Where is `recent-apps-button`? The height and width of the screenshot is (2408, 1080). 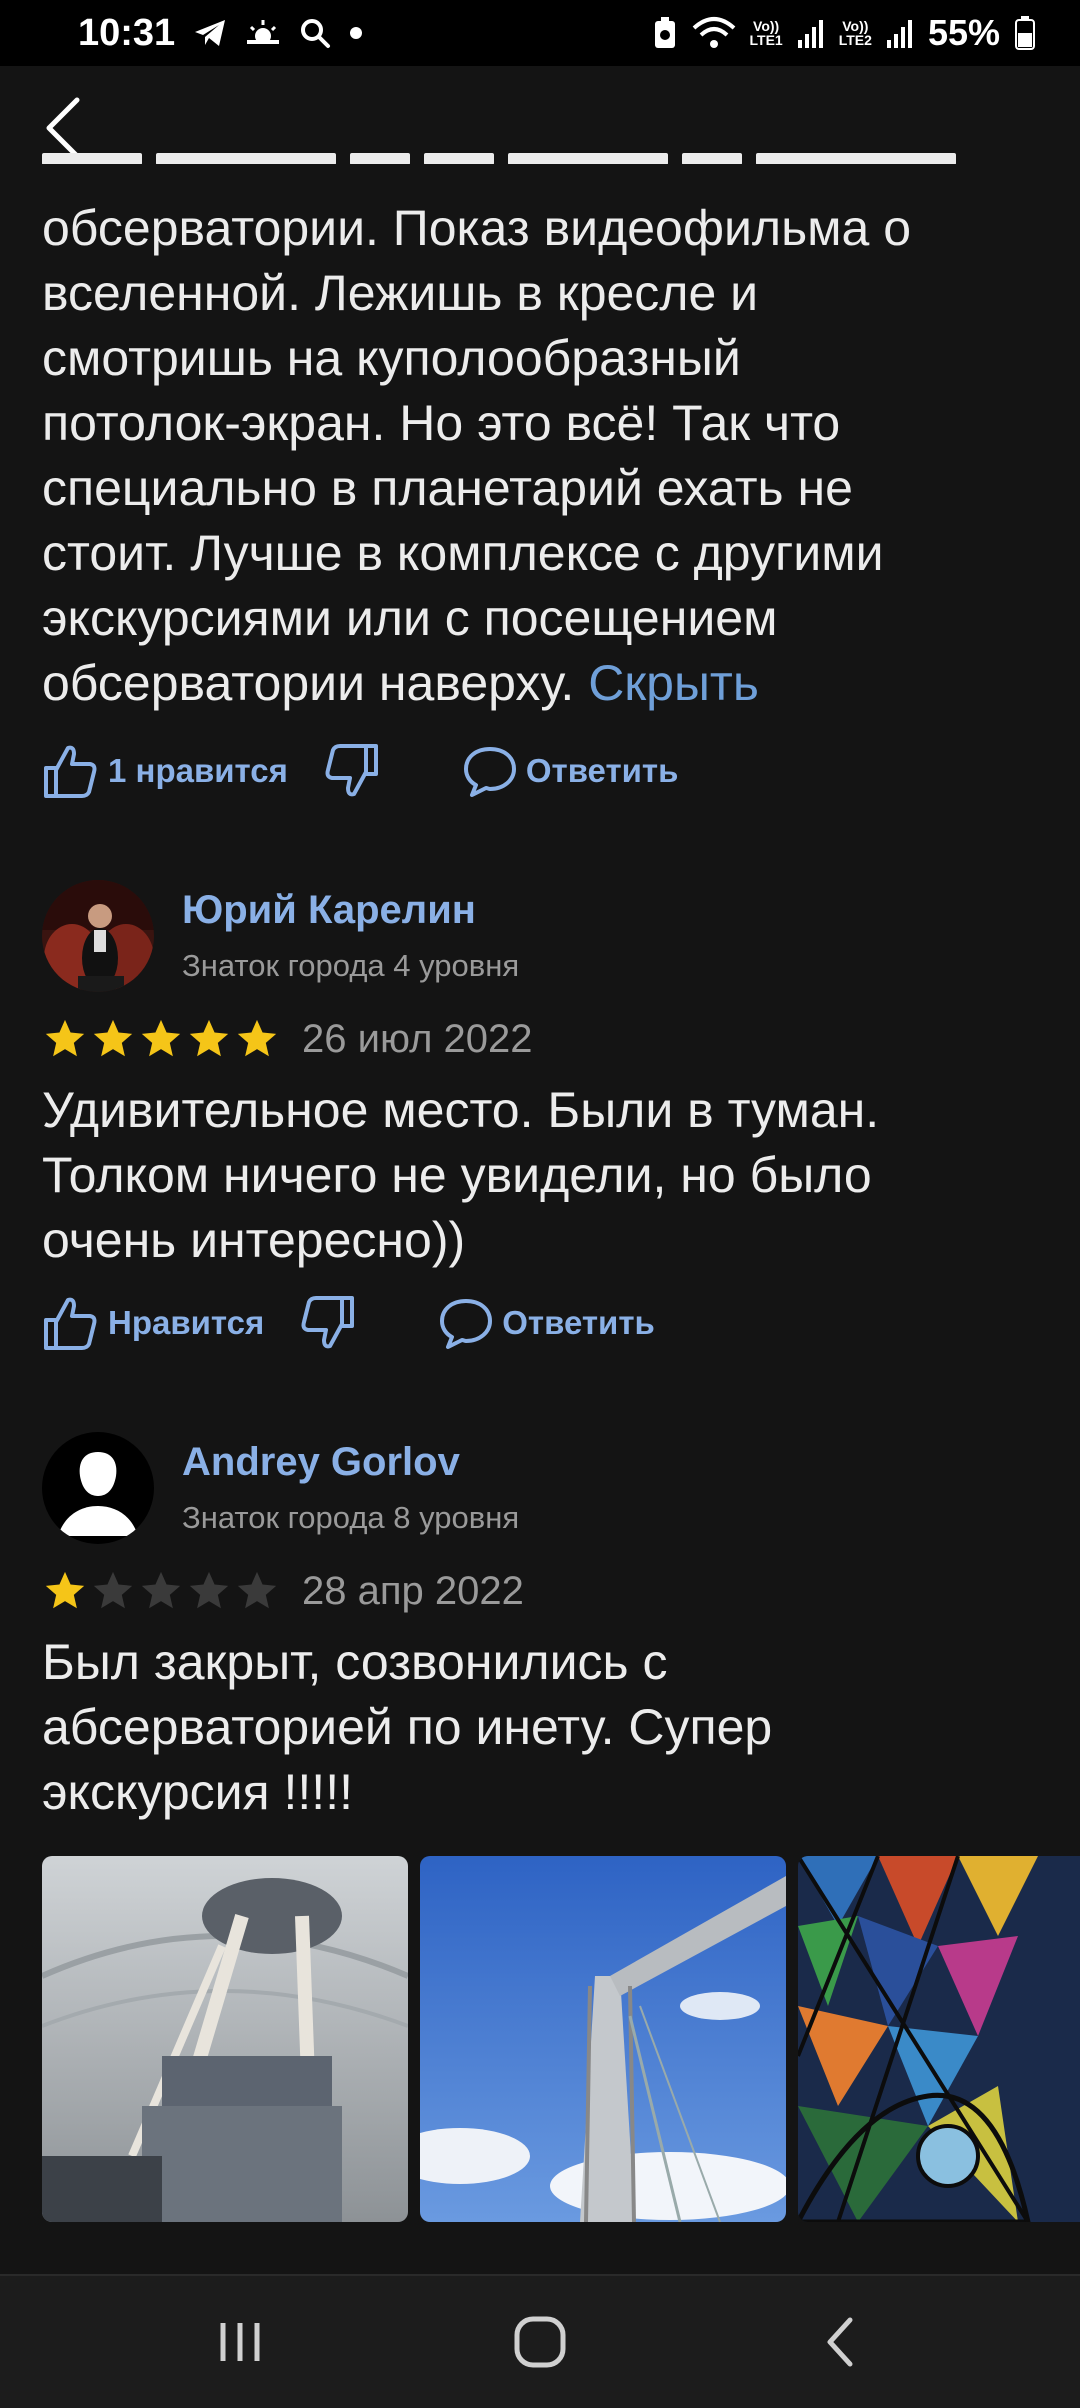
recent-apps-button is located at coordinates (240, 2342).